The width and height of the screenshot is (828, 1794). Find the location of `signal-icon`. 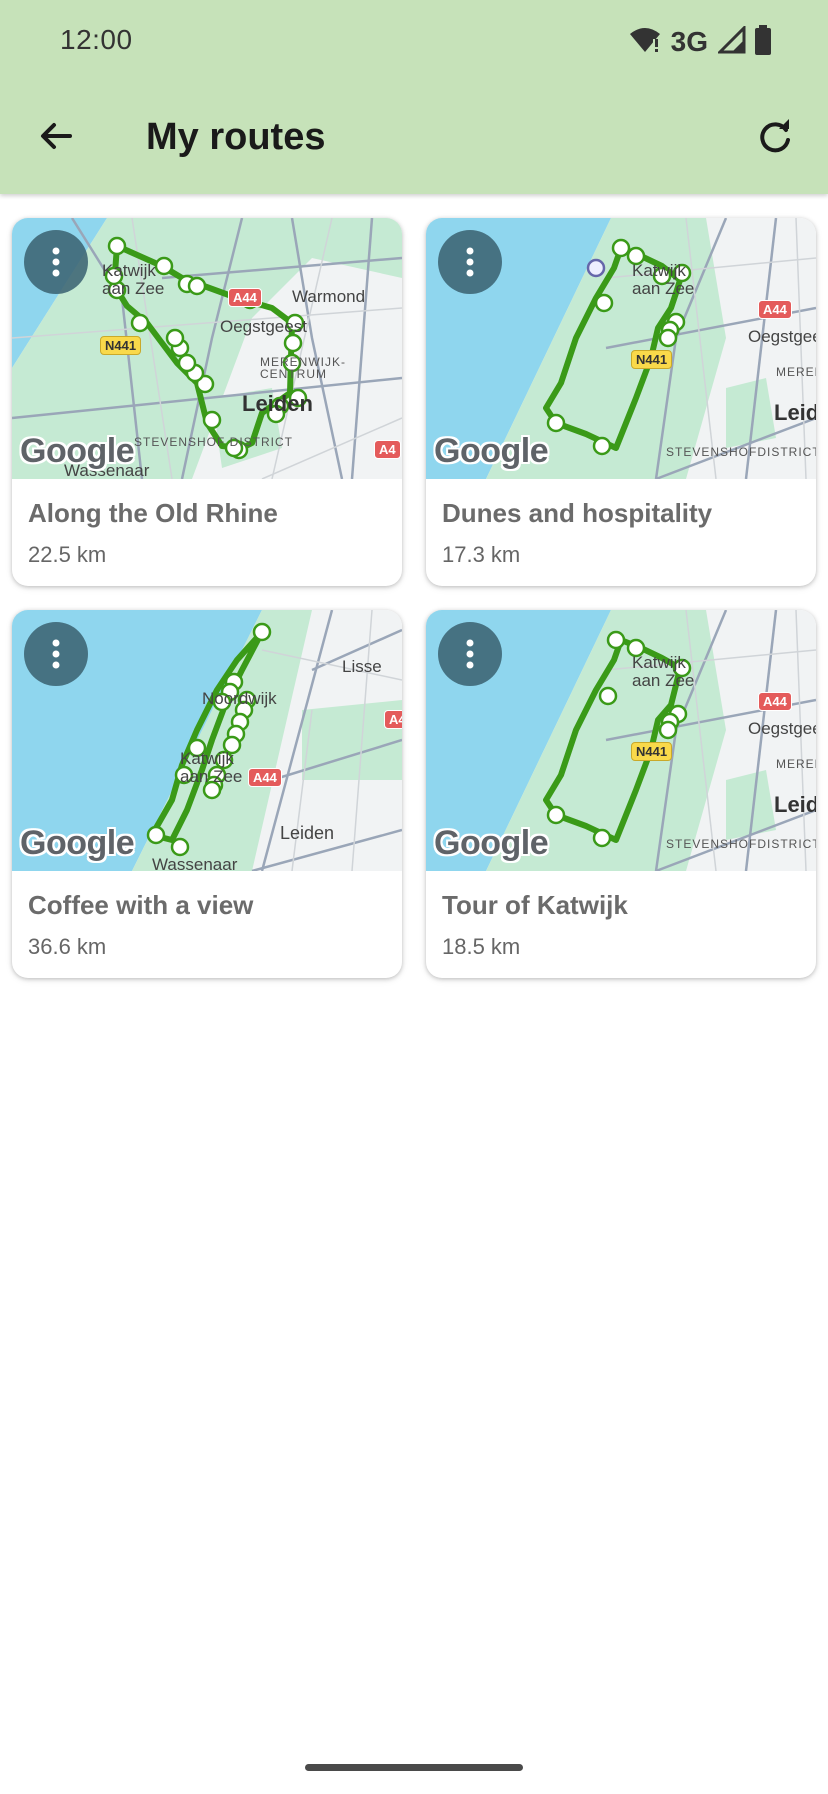

signal-icon is located at coordinates (731, 41).